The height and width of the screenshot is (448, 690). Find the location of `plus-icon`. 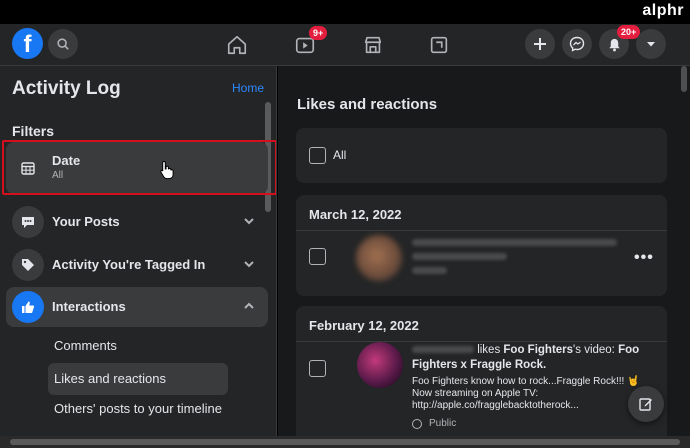

plus-icon is located at coordinates (540, 44).